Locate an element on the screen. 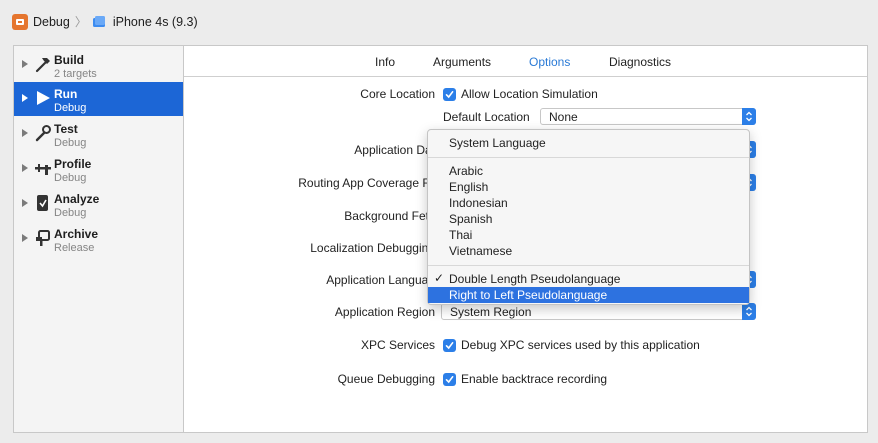 The height and width of the screenshot is (443, 878). tab-info: Info is located at coordinates (385, 62).